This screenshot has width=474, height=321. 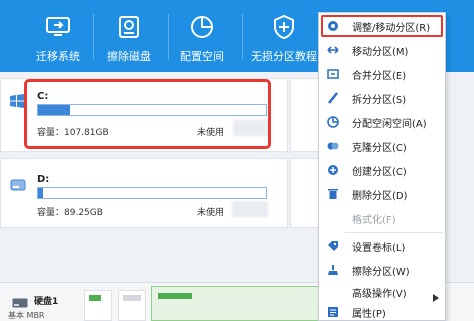 I want to click on menu-item-properties: 属性(P), so click(x=382, y=311).